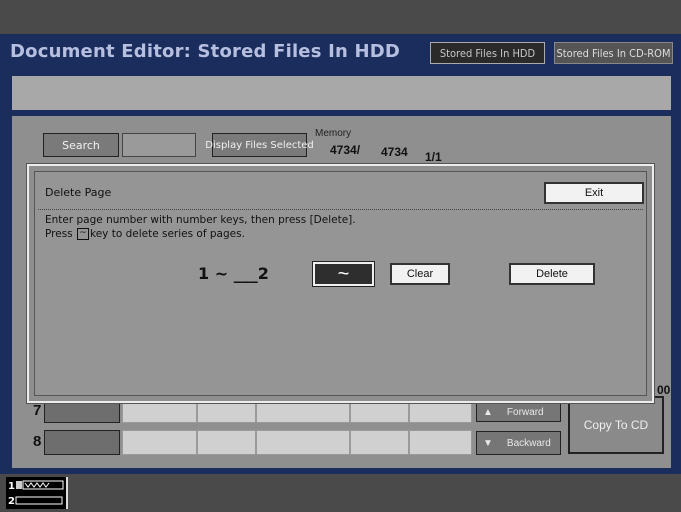  I want to click on divider, so click(340, 209).